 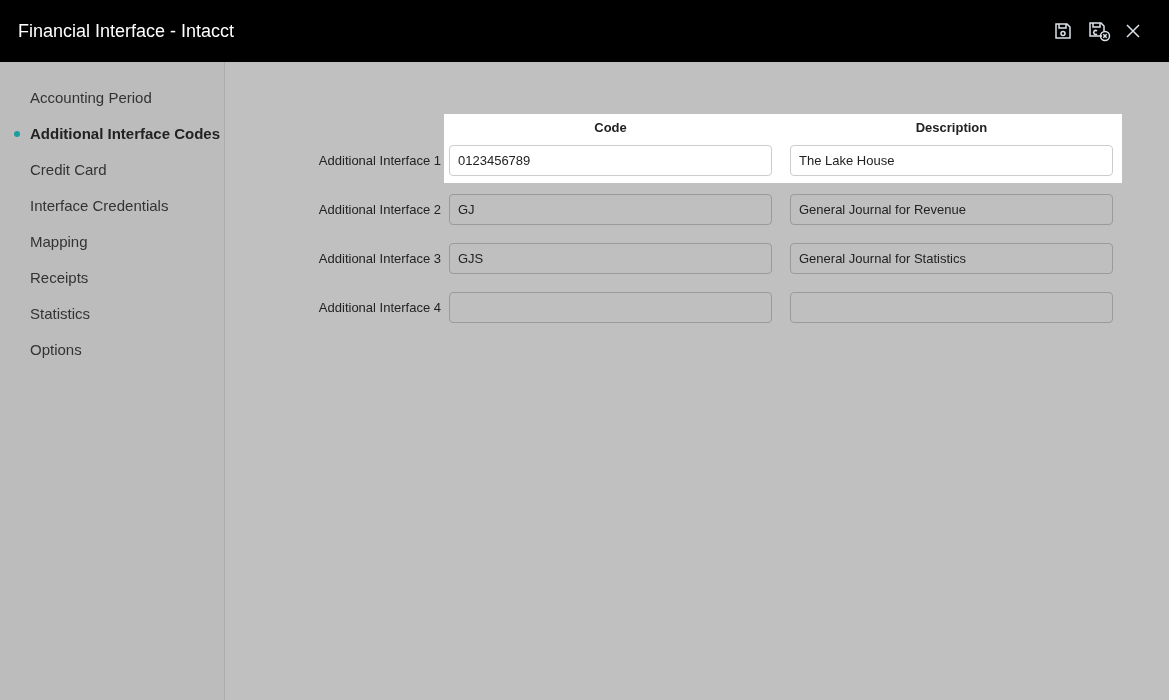 I want to click on code-field, so click(x=610, y=307).